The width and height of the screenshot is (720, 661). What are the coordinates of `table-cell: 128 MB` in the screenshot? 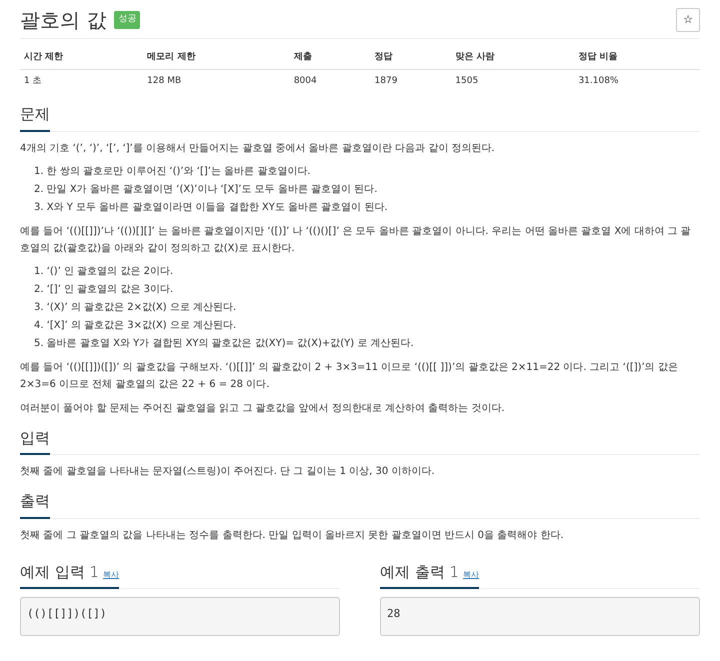 It's located at (216, 81).